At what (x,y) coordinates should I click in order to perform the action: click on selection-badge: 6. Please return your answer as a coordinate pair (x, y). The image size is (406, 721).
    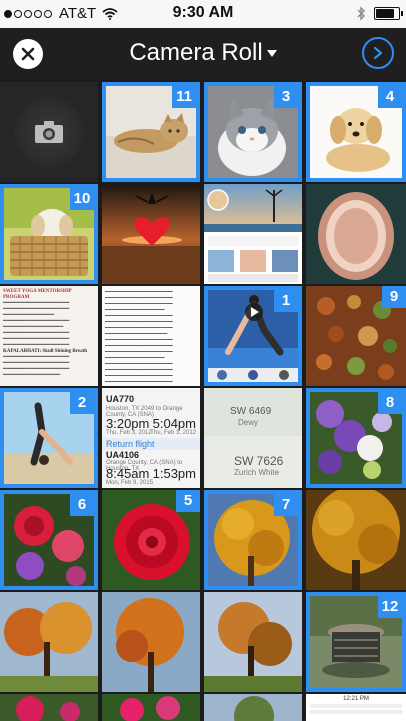
    Looking at the image, I should click on (82, 505).